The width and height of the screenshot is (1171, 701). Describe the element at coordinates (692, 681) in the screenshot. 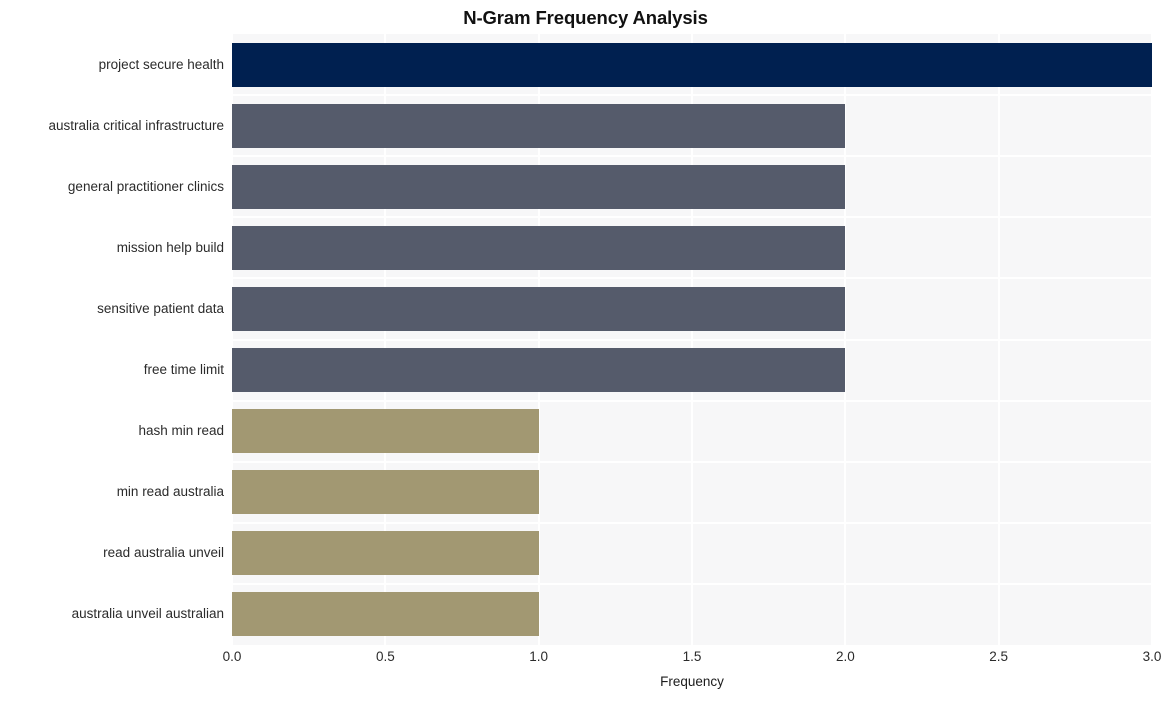

I see `x-axis-label: Frequency` at that location.